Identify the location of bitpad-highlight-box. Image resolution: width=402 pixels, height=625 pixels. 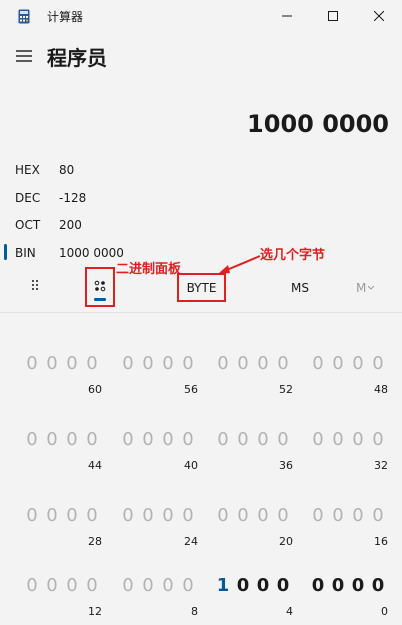
(100, 287).